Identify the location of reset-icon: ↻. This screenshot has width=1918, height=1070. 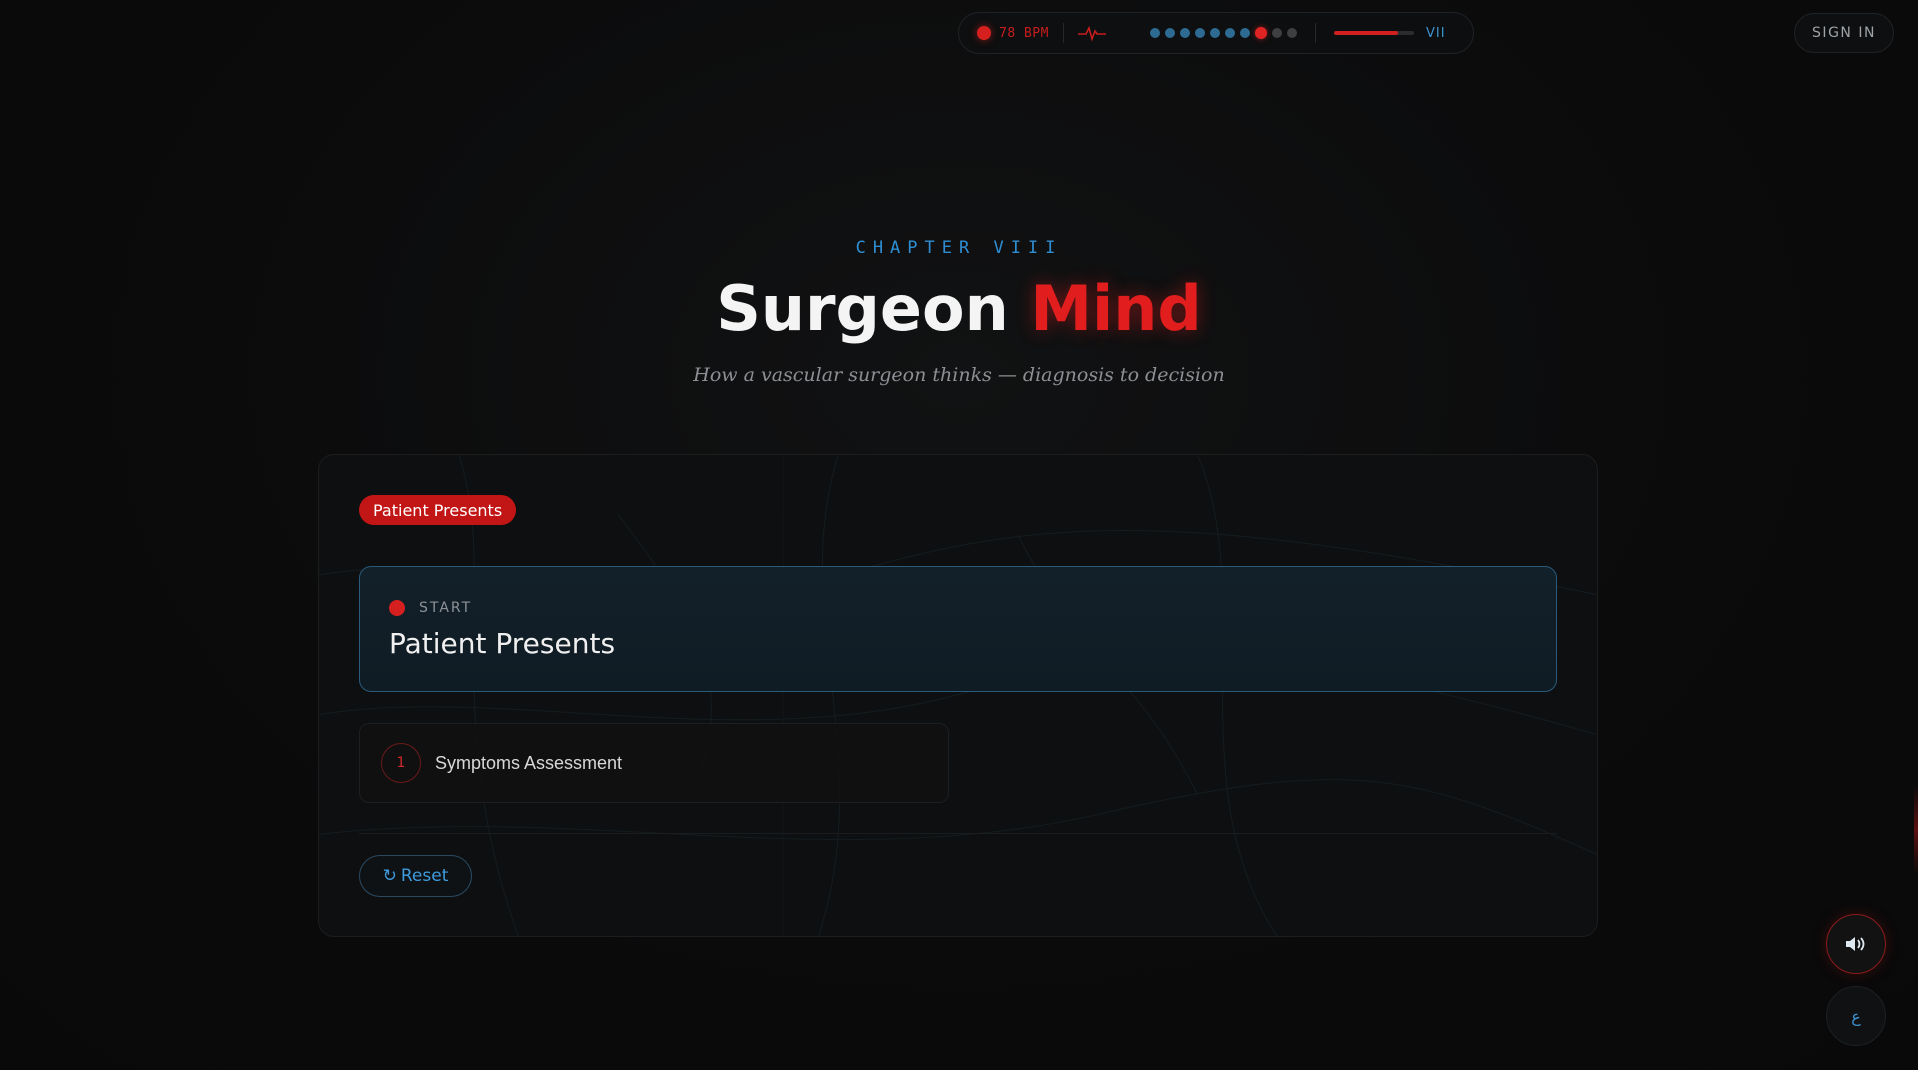
(389, 876).